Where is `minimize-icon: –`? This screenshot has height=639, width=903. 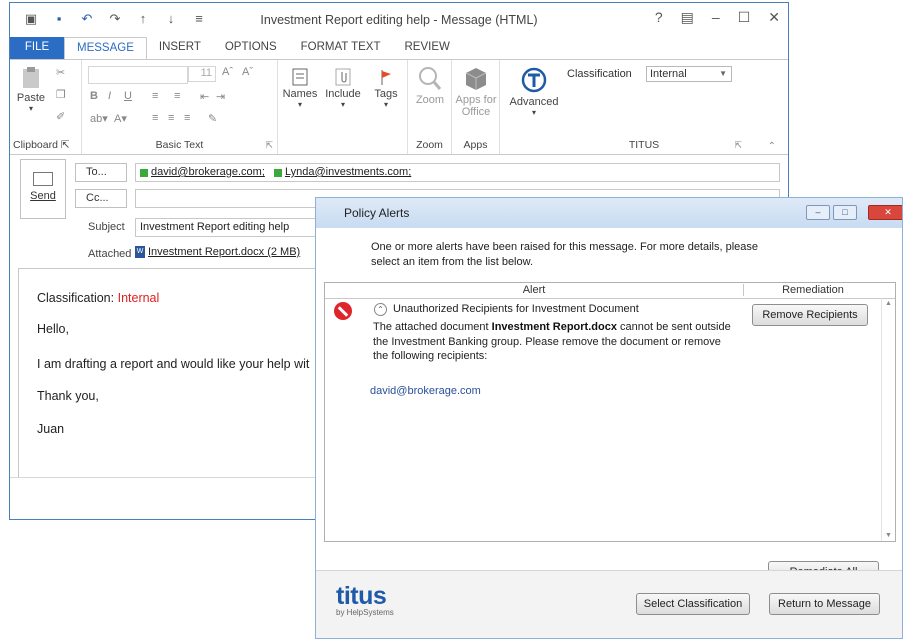
minimize-icon: – is located at coordinates (716, 17).